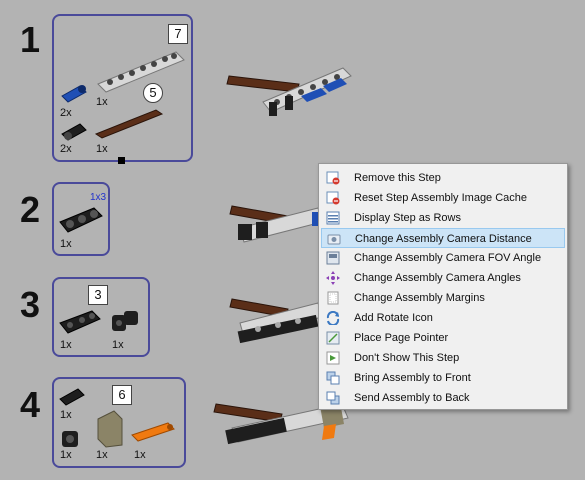  I want to click on menu-item-label: Reset Step Assembly Image Cache, so click(441, 198).